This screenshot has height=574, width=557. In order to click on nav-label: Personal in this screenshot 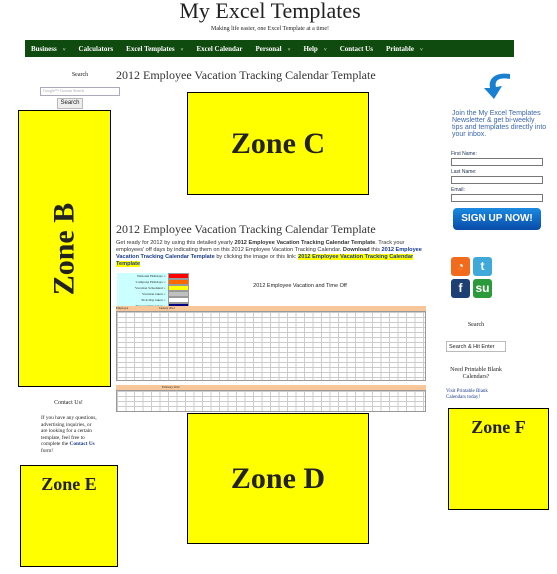, I will do `click(268, 48)`.